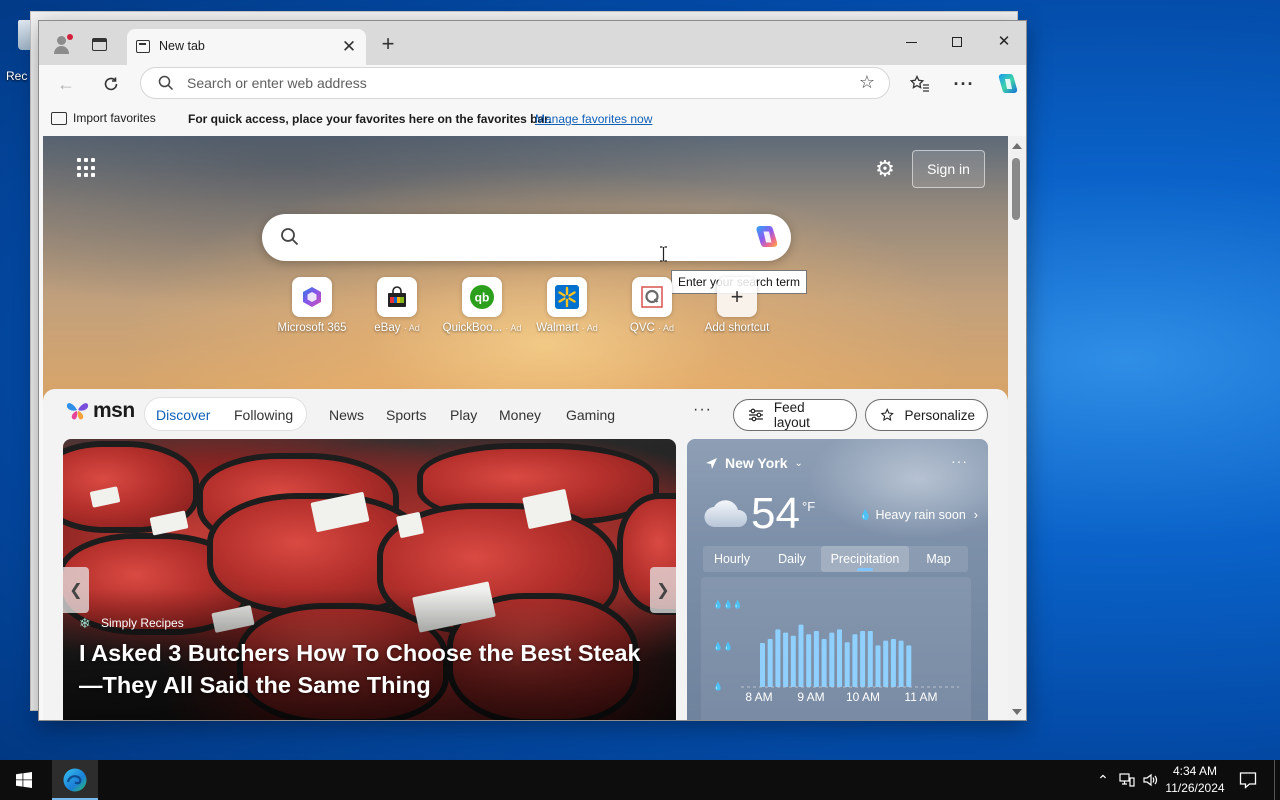  What do you see at coordinates (865, 559) in the screenshot?
I see `weather-tab-precipitation: Precipitation` at bounding box center [865, 559].